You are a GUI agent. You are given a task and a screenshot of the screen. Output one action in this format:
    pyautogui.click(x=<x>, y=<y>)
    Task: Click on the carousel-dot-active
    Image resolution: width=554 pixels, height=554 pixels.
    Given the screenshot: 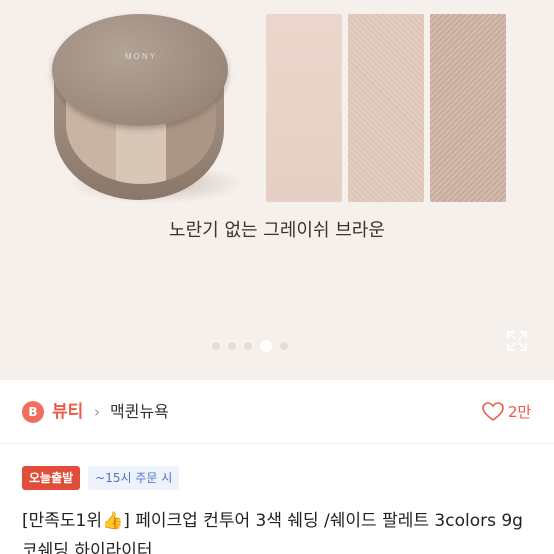 What is the action you would take?
    pyautogui.click(x=266, y=346)
    